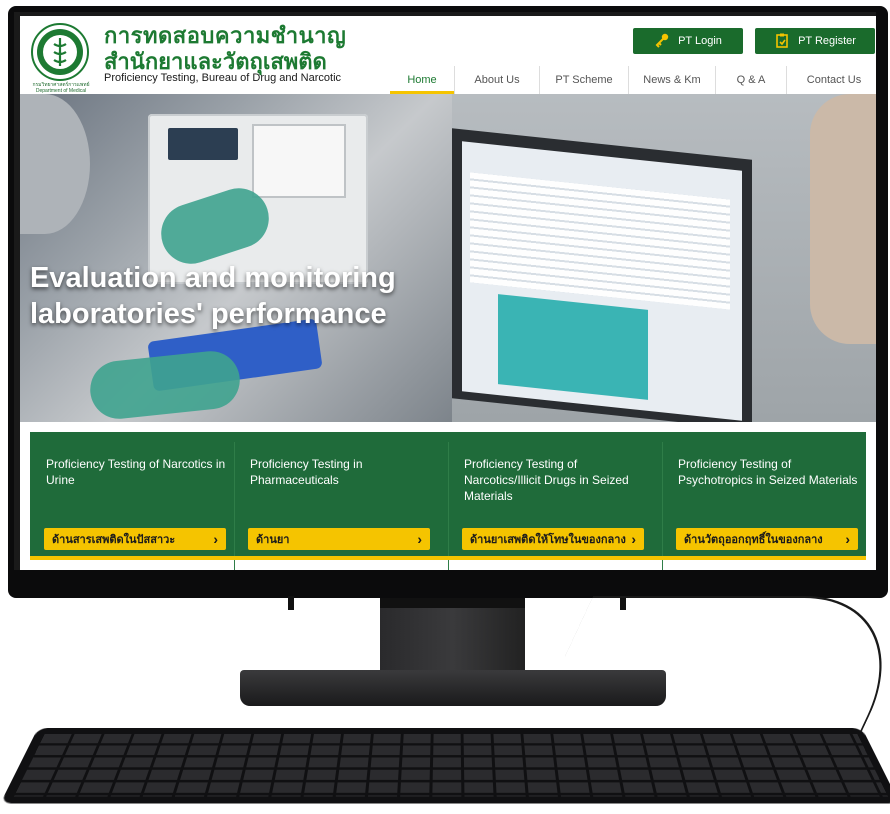 The height and width of the screenshot is (814, 890). What do you see at coordinates (299, 161) in the screenshot?
I see `hero-instrument-display` at bounding box center [299, 161].